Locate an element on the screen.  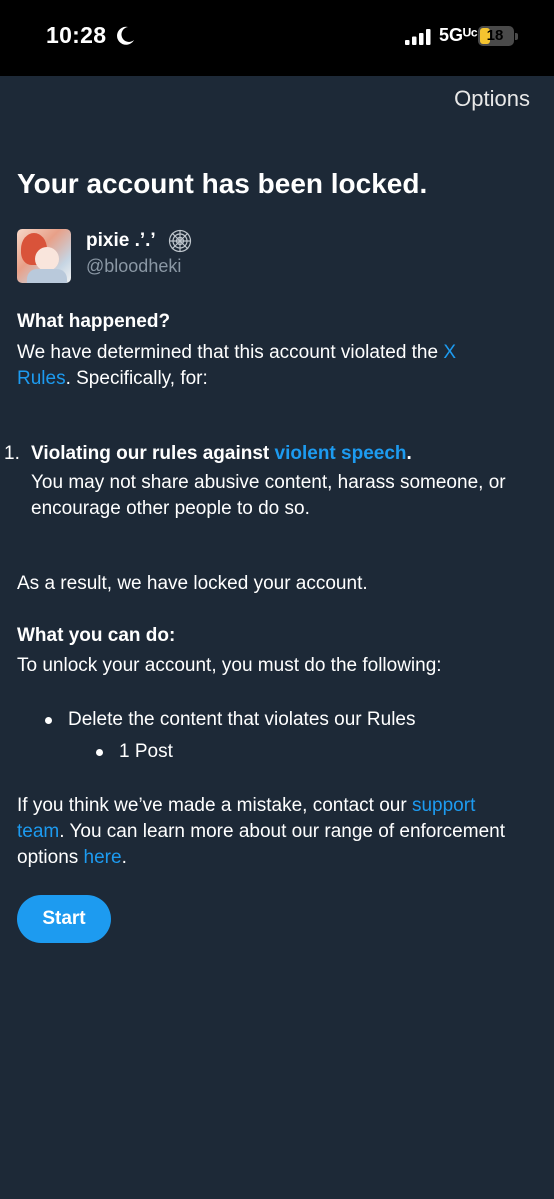
account-handle: @bloodheki is located at coordinates (134, 266).